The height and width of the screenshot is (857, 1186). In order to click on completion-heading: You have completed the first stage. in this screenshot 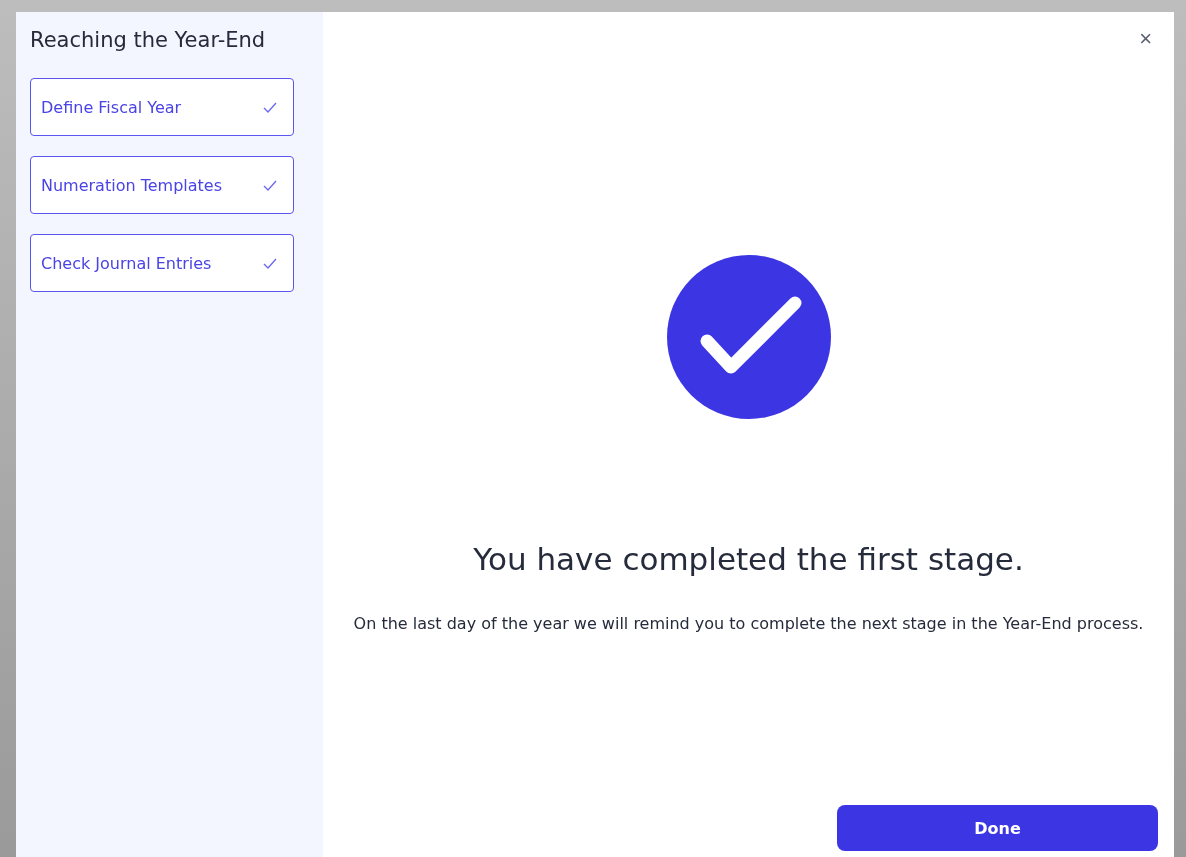, I will do `click(748, 559)`.